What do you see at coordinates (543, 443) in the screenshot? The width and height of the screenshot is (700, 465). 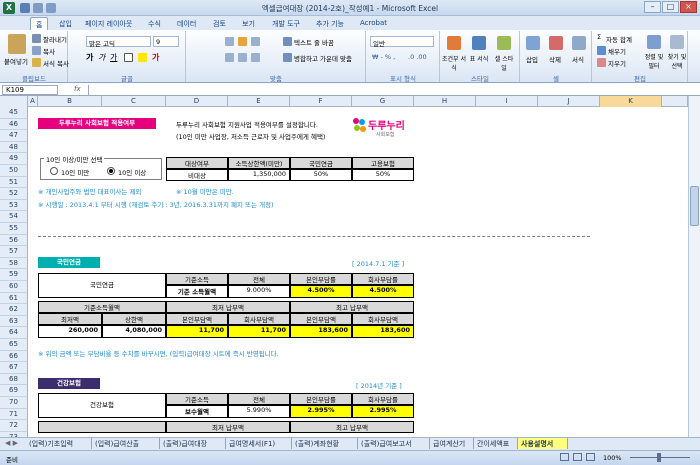 I see `sheet-tab: 사용설명서` at bounding box center [543, 443].